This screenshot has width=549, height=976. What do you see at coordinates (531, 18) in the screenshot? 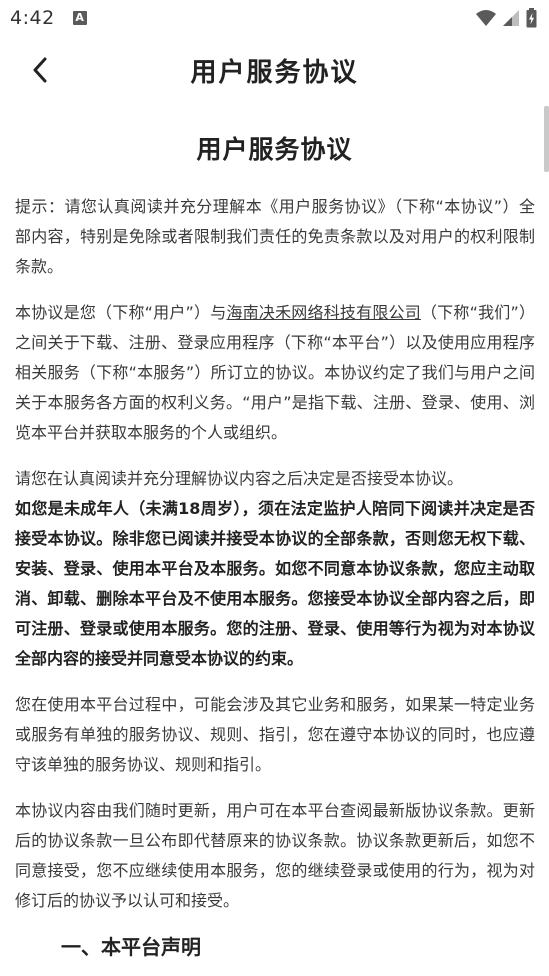
I see `battery-charging-icon` at bounding box center [531, 18].